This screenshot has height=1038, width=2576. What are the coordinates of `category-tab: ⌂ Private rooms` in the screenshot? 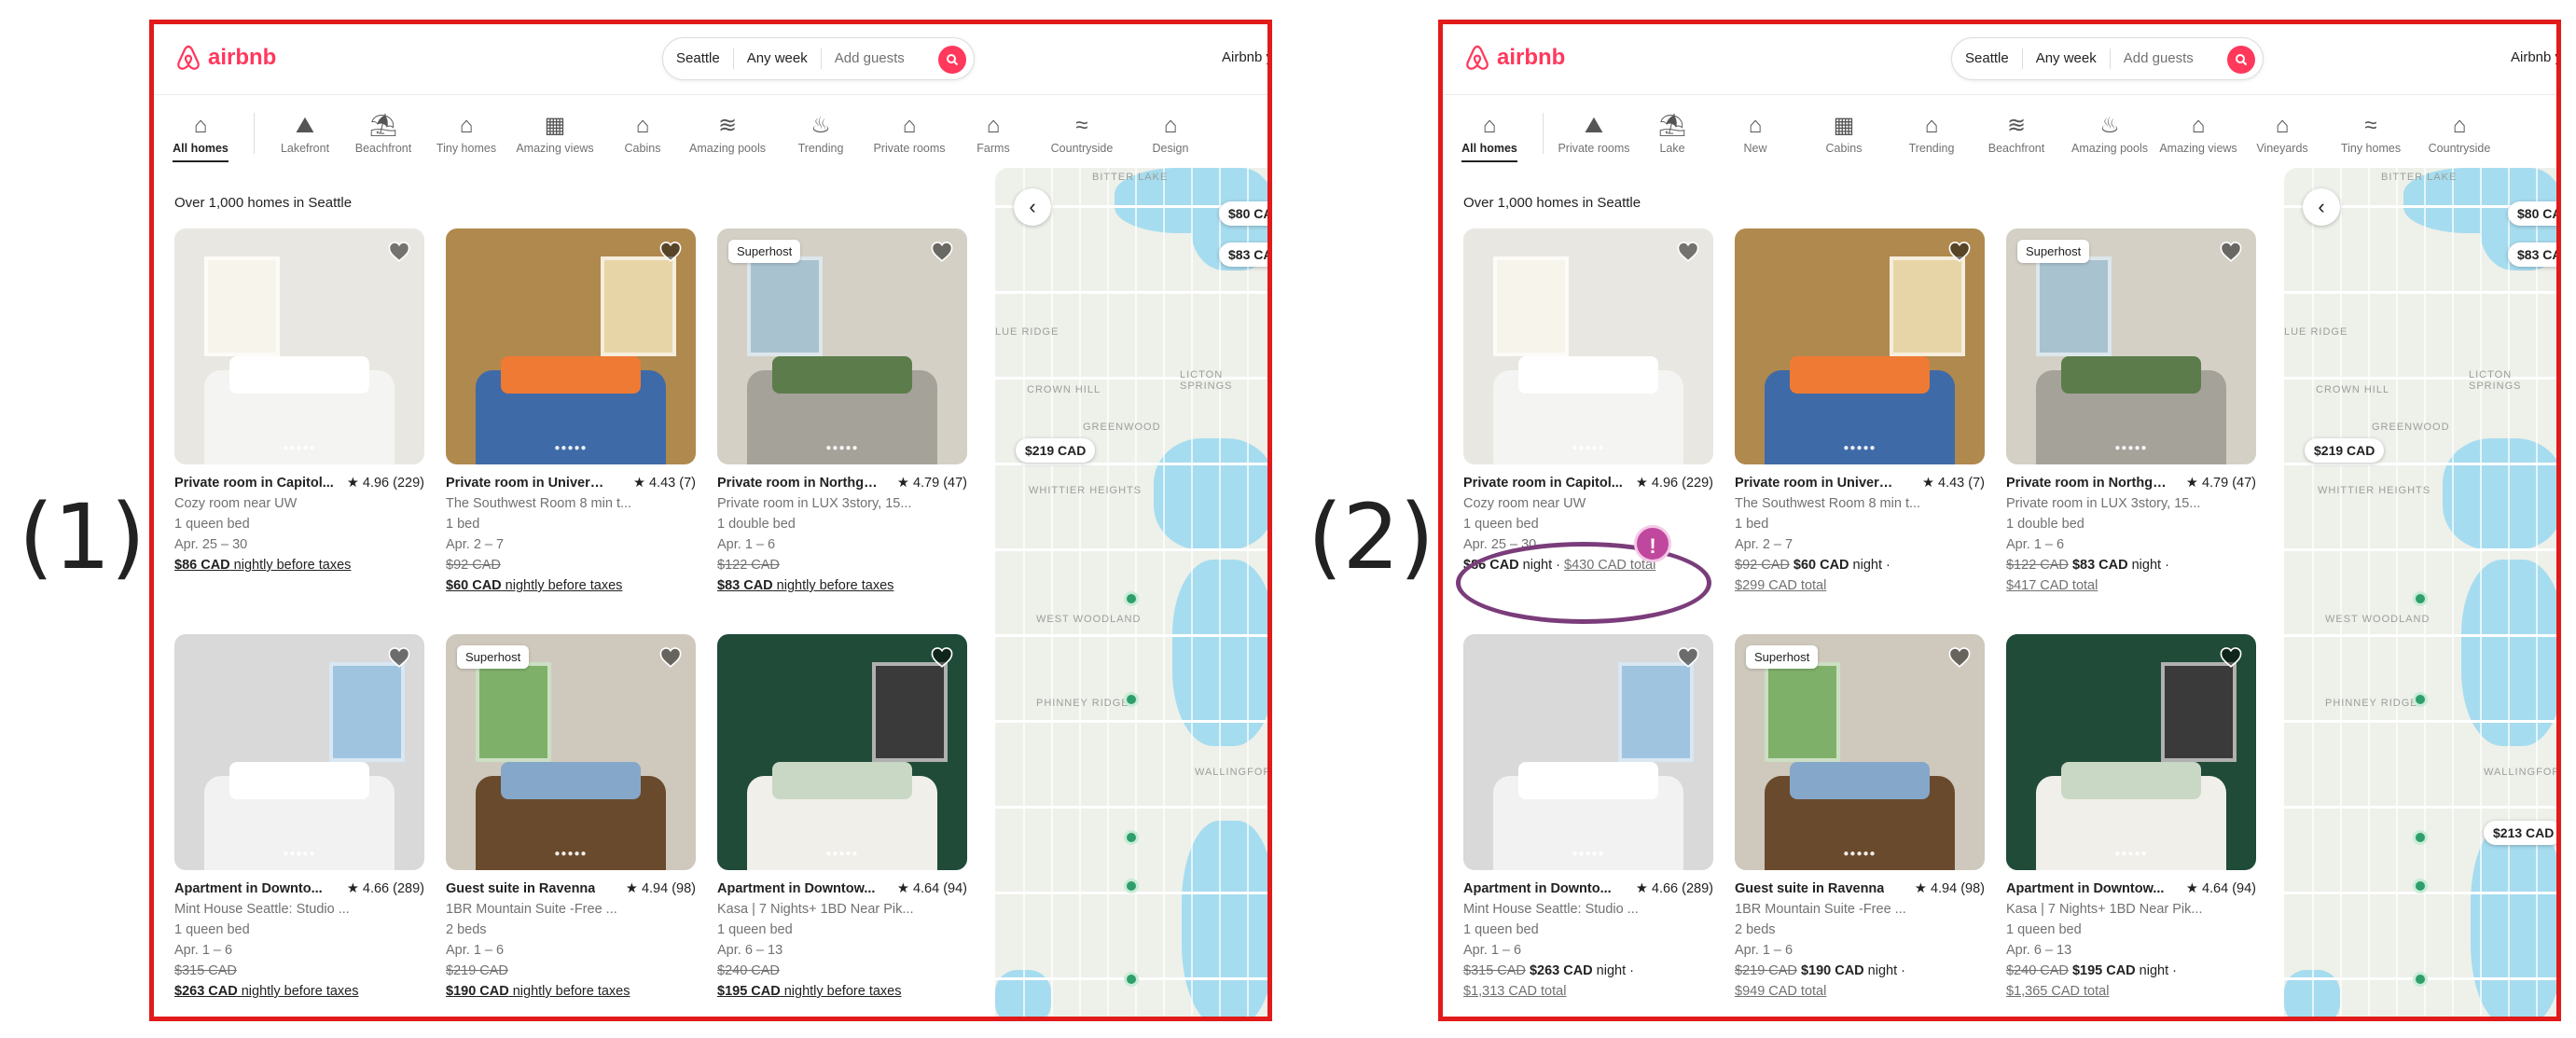 It's located at (909, 132).